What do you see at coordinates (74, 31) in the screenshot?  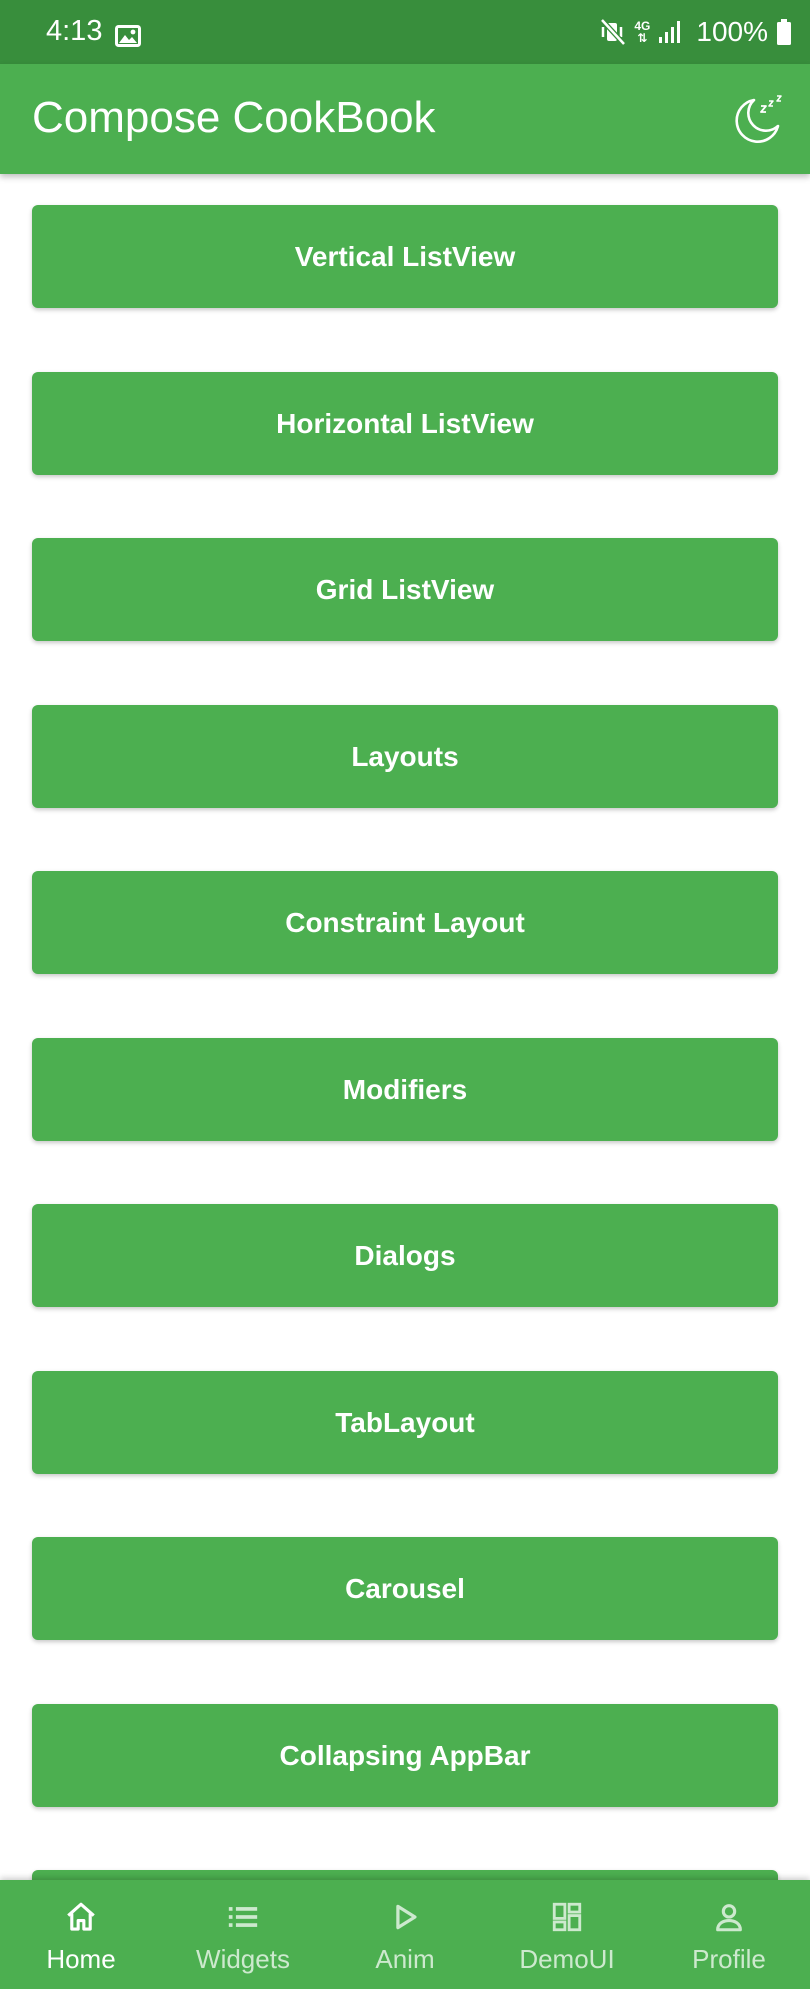 I see `status-time: 4:13` at bounding box center [74, 31].